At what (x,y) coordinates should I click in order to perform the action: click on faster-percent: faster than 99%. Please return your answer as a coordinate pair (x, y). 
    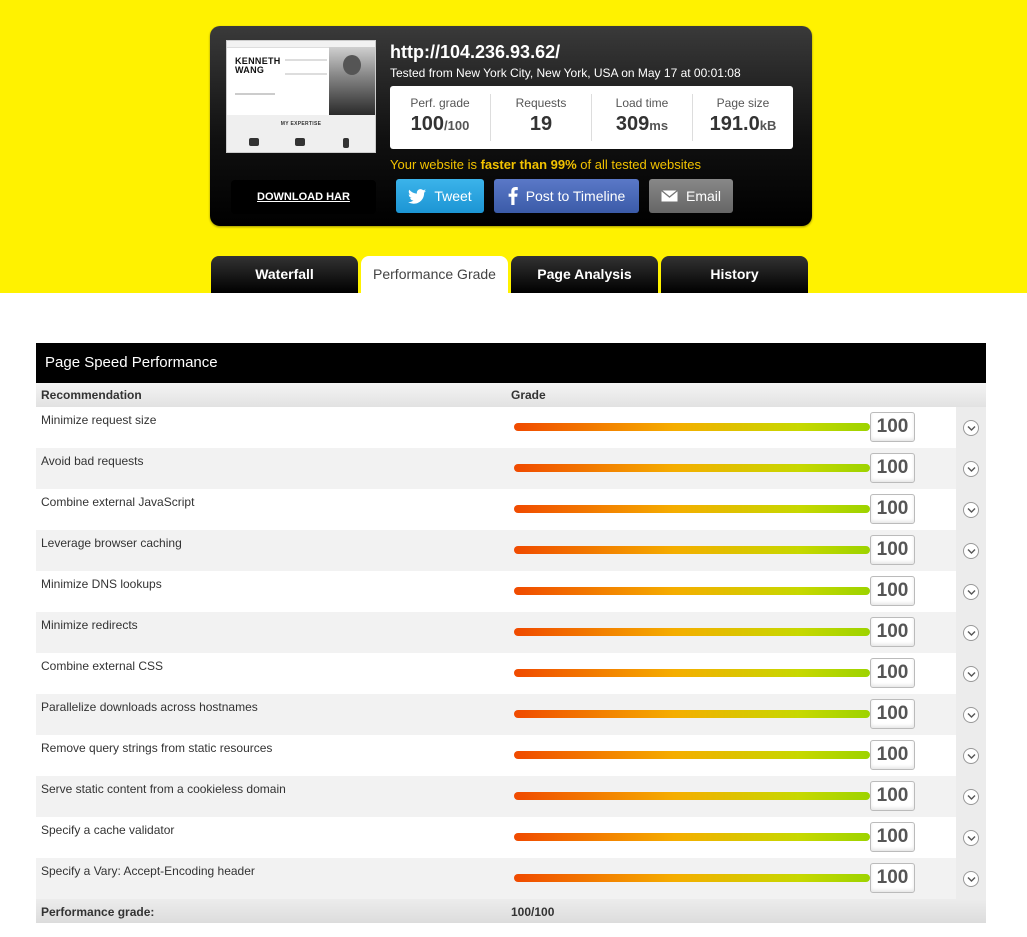
    Looking at the image, I should click on (528, 164).